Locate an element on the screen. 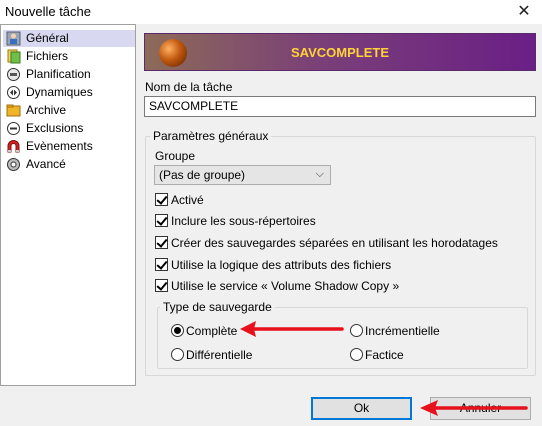  events-icon is located at coordinates (13, 146).